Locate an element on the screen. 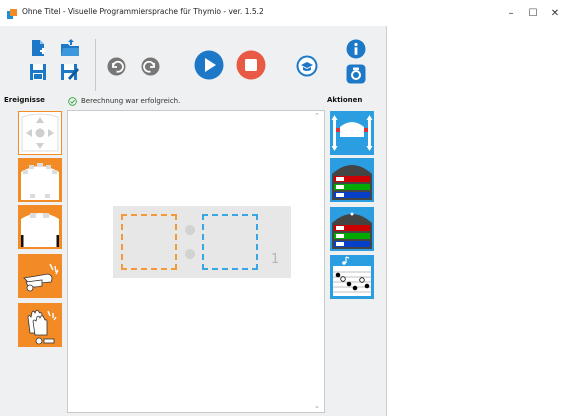 The image size is (566, 416). close-button: ✕ is located at coordinates (555, 13).